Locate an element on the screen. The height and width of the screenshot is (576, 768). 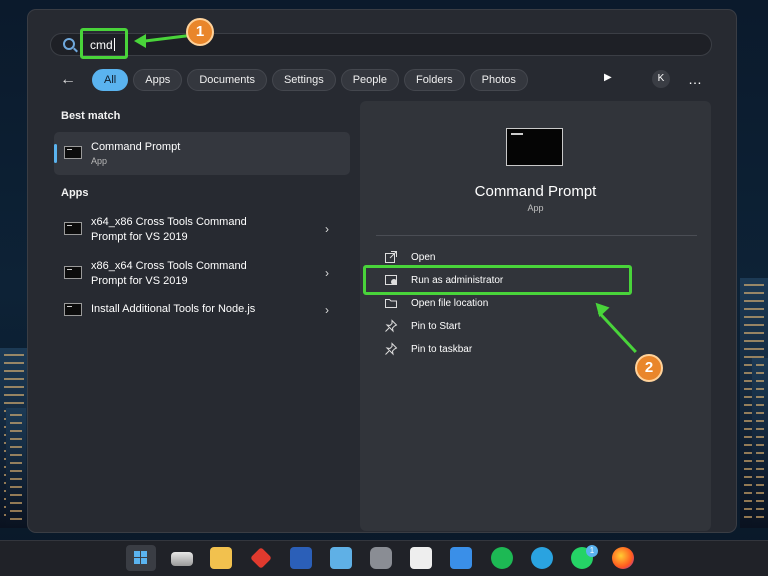
action-label: Pin to taskbar is located at coordinates (442, 349).